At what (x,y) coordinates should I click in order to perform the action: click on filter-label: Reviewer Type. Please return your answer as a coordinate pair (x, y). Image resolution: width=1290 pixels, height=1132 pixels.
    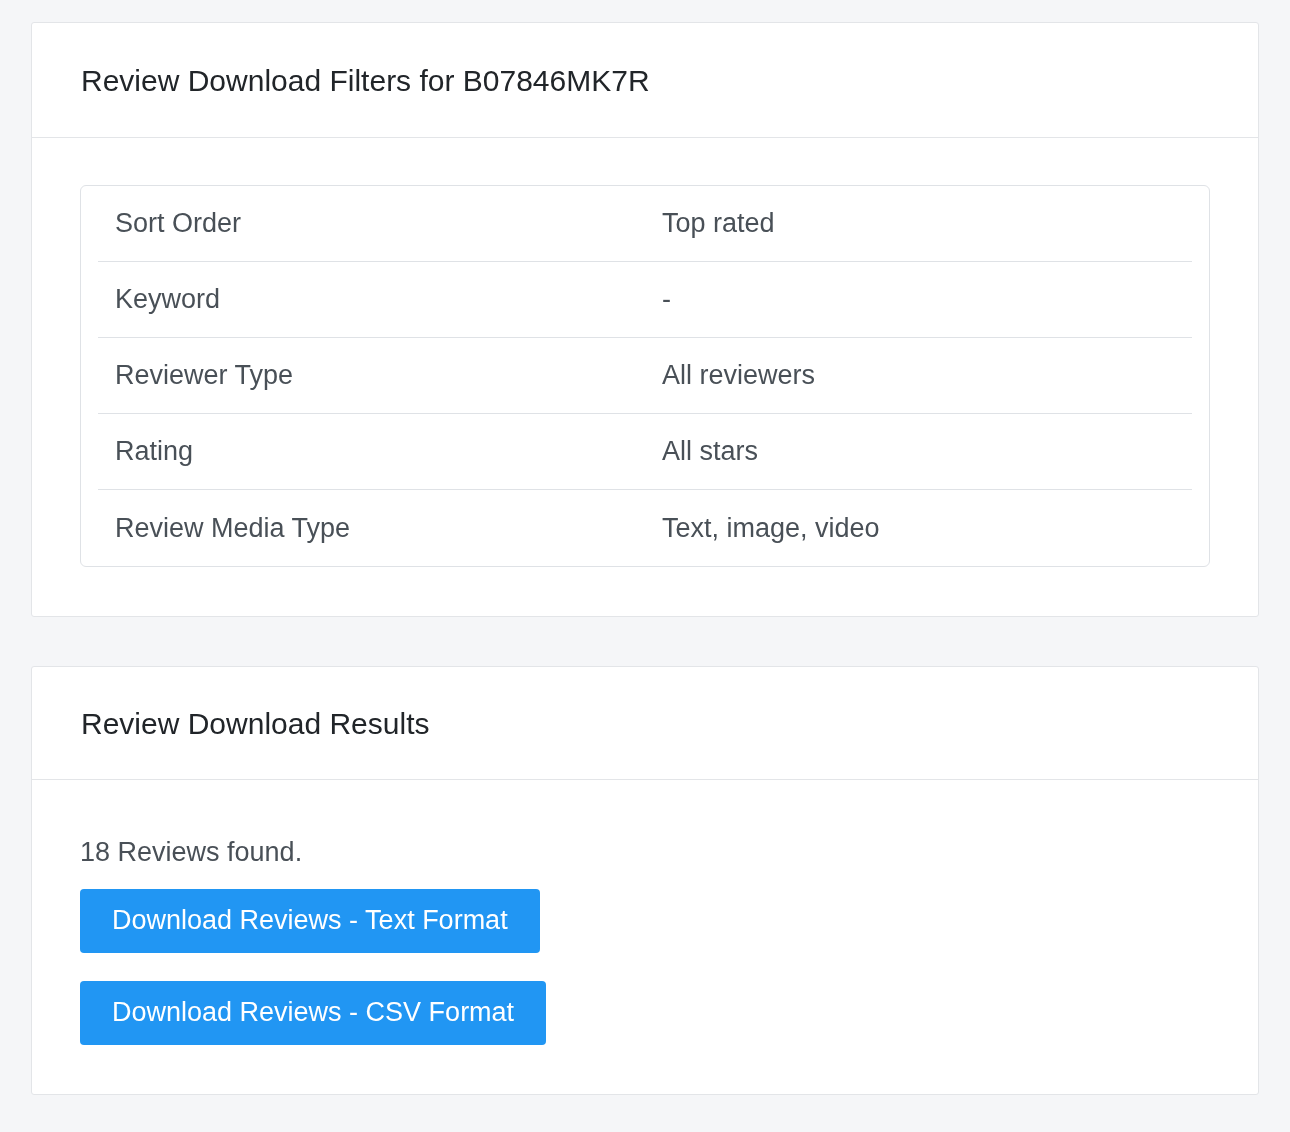
    Looking at the image, I should click on (204, 376).